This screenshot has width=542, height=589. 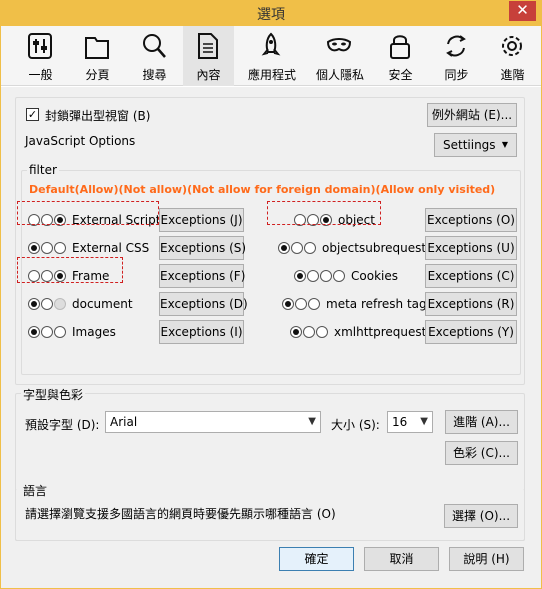 I want to click on tab-sync: 同步, so click(x=456, y=56).